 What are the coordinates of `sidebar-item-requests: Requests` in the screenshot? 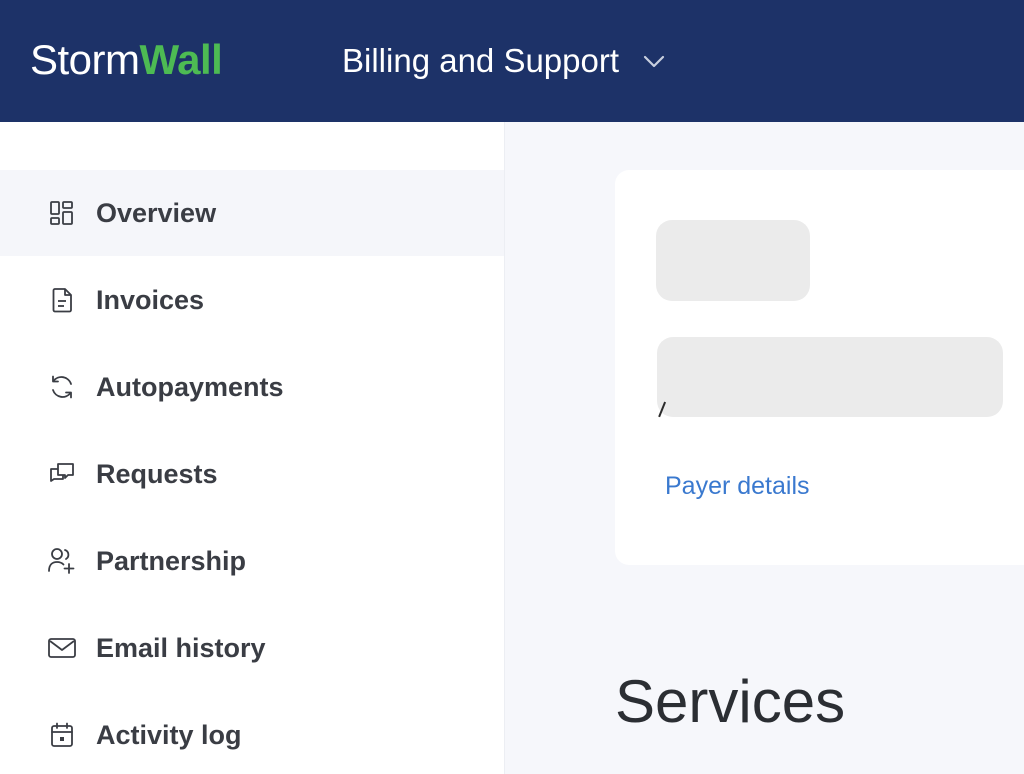 It's located at (252, 474).